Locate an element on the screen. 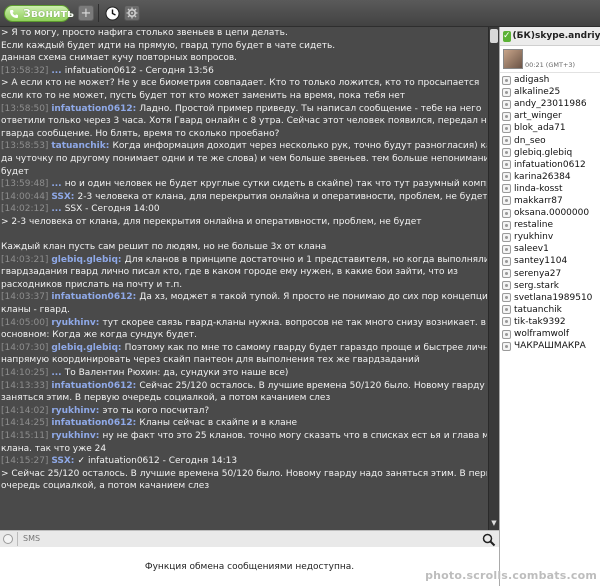  scrollbar-thumb is located at coordinates (494, 36).